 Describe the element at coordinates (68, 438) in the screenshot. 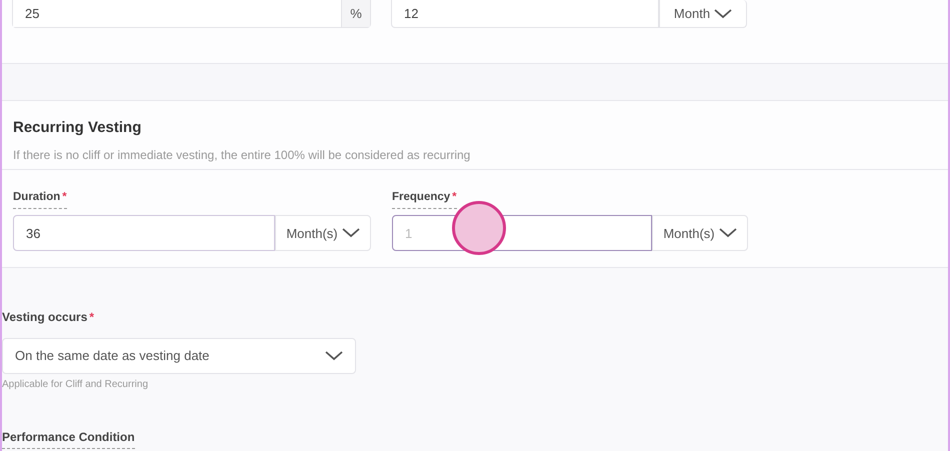

I see `field-label: Performance Condition` at that location.